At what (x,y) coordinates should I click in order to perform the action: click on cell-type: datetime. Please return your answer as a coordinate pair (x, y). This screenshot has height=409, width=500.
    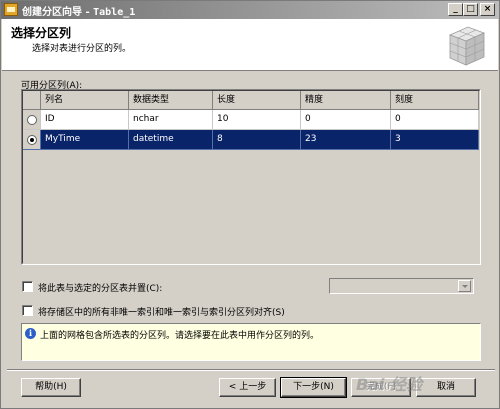
    Looking at the image, I should click on (171, 140).